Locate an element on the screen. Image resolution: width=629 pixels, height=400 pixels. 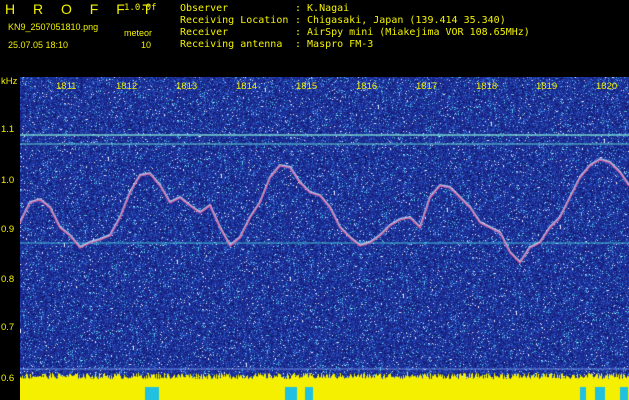
y-tick-label: 0.7 is located at coordinates (8, 327).